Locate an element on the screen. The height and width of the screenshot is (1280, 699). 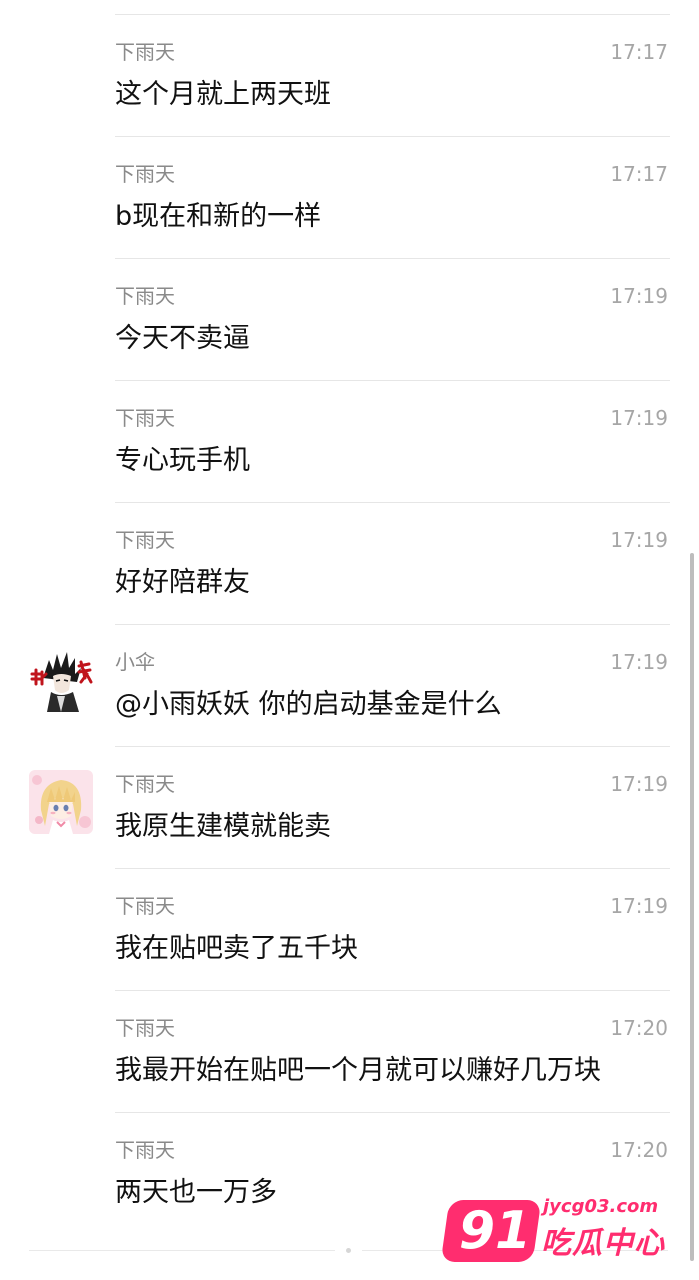
message-item: 下雨天 17:19 我在贴吧卖了五千块 is located at coordinates (349, 930).